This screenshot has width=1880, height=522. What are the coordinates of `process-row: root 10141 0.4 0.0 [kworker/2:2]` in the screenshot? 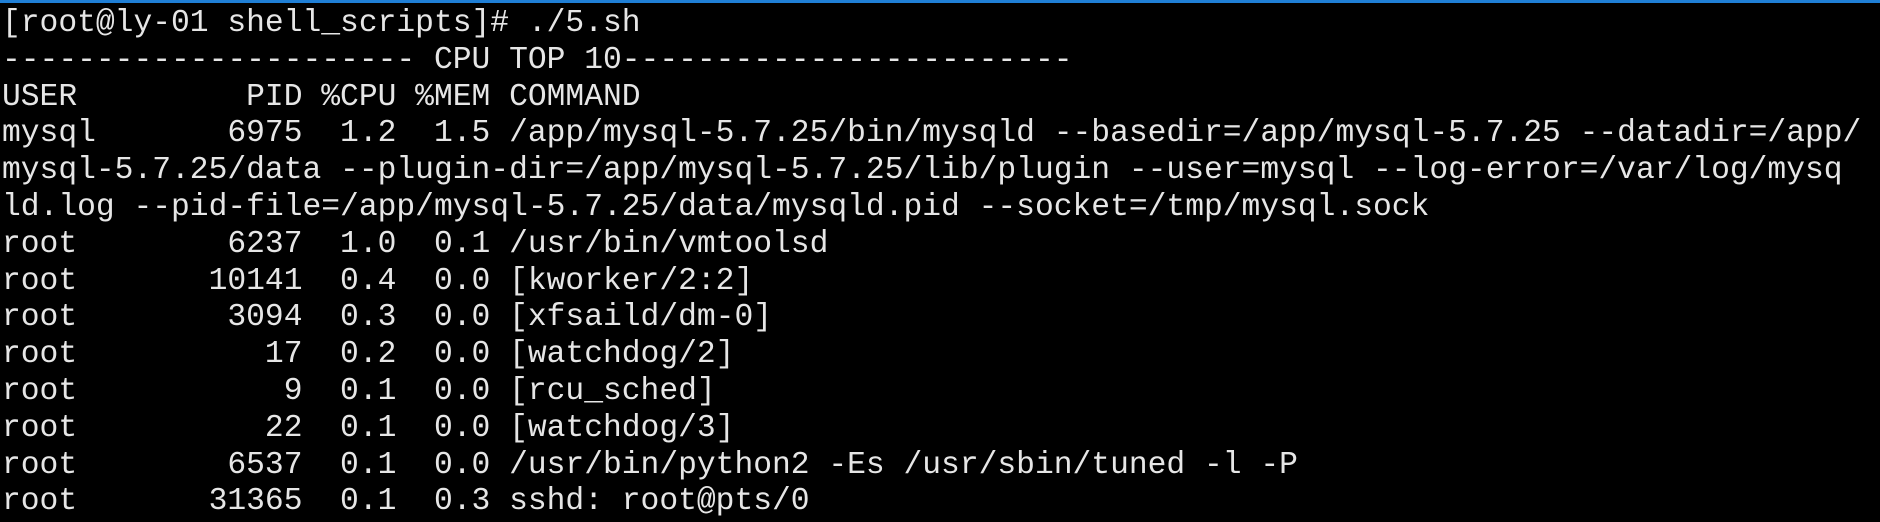 It's located at (378, 281).